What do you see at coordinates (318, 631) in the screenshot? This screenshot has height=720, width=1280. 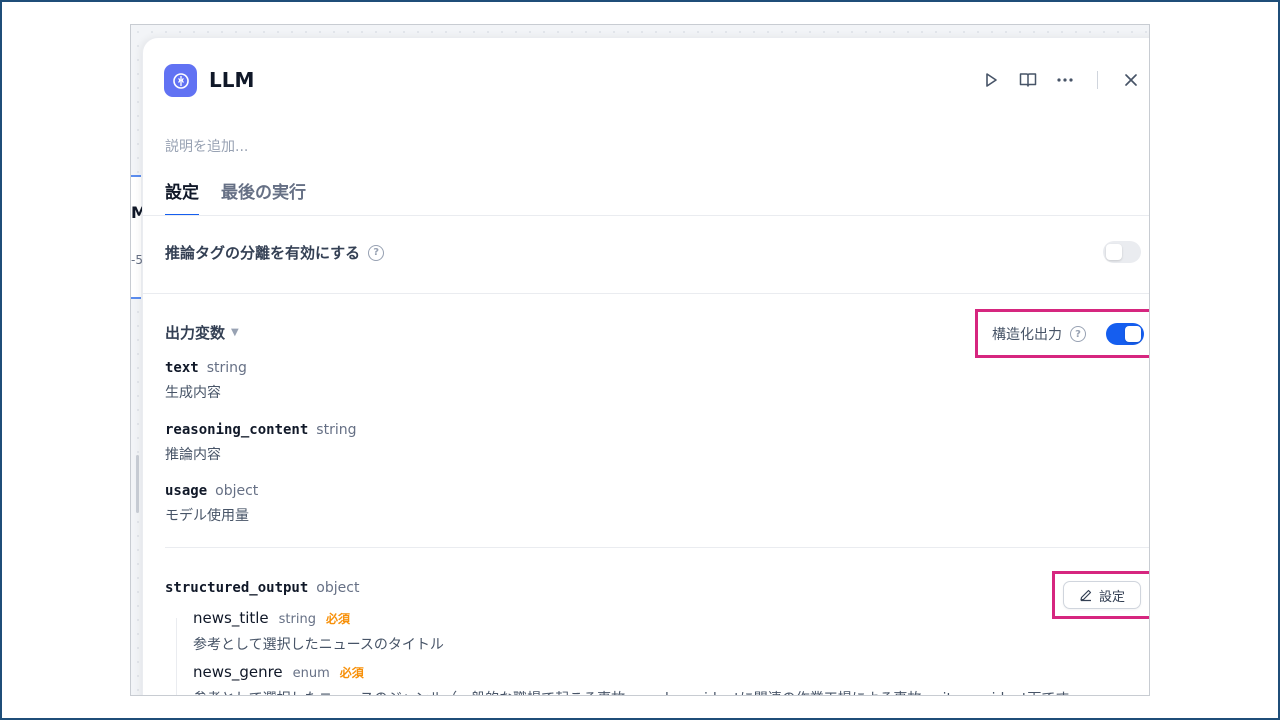 I see `structured-field: news_title string 必須 参考として選択したニュースのタイトル` at bounding box center [318, 631].